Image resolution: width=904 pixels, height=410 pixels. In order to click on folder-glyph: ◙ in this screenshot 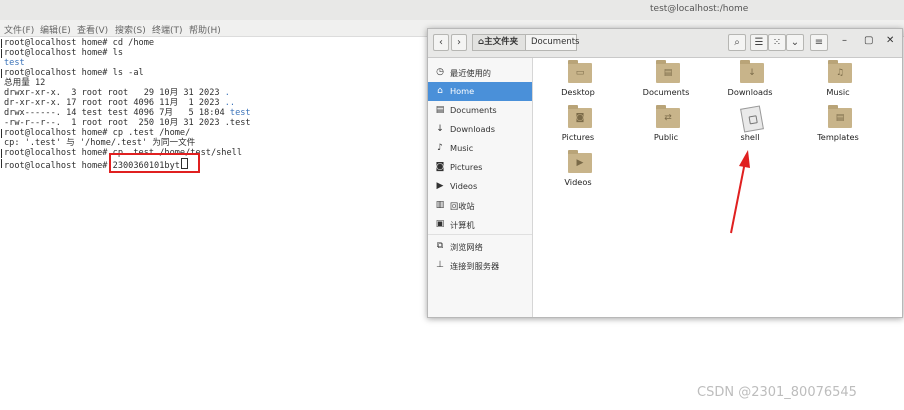, I will do `click(580, 118)`.